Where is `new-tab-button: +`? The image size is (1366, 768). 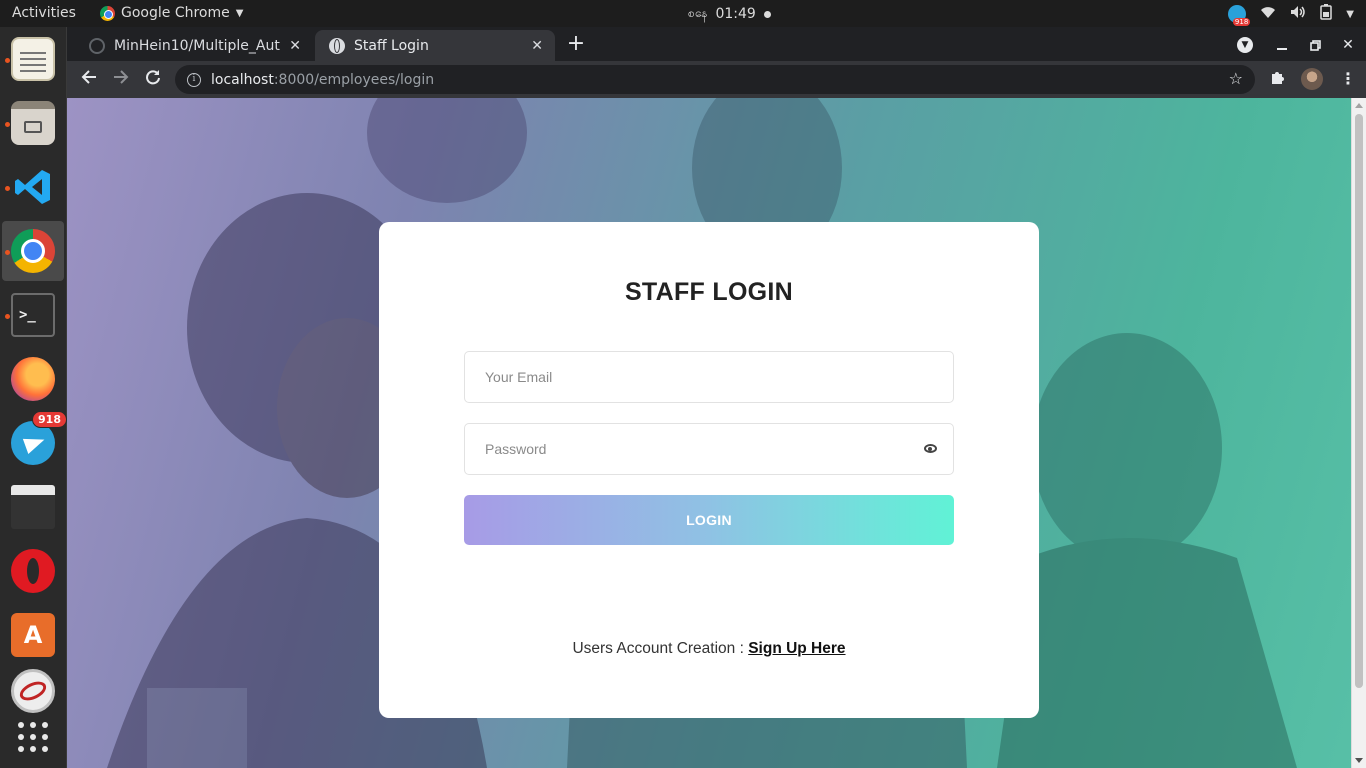
new-tab-button: + is located at coordinates (576, 45).